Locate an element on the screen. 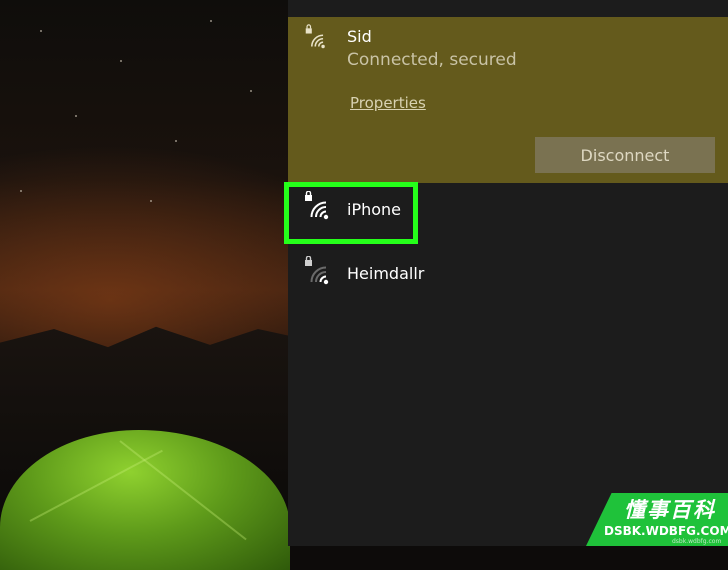 Image resolution: width=728 pixels, height=570 pixels. watermark-url: DSBK.WDBFG.COM is located at coordinates (666, 531).